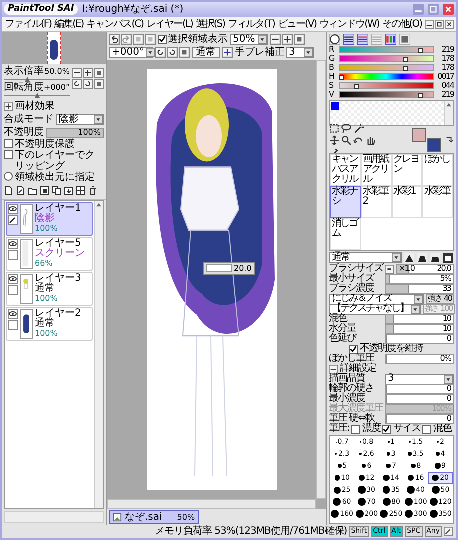 The image size is (458, 540). I want to click on setting-slider: 0%, so click(419, 359).